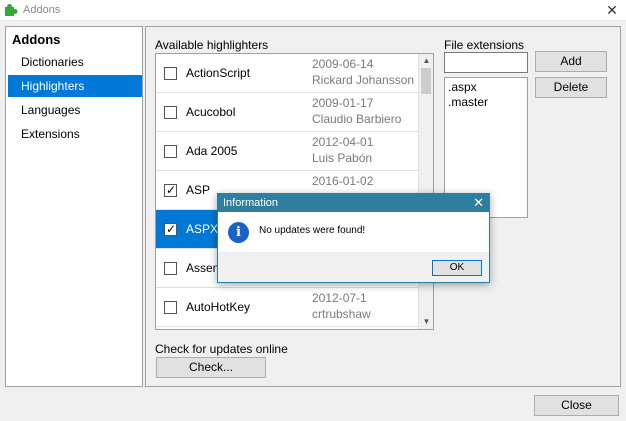 The height and width of the screenshot is (421, 626). What do you see at coordinates (287, 112) in the screenshot?
I see `list-item: Acucobol 2009-01-17 Claudio Barbiero` at bounding box center [287, 112].